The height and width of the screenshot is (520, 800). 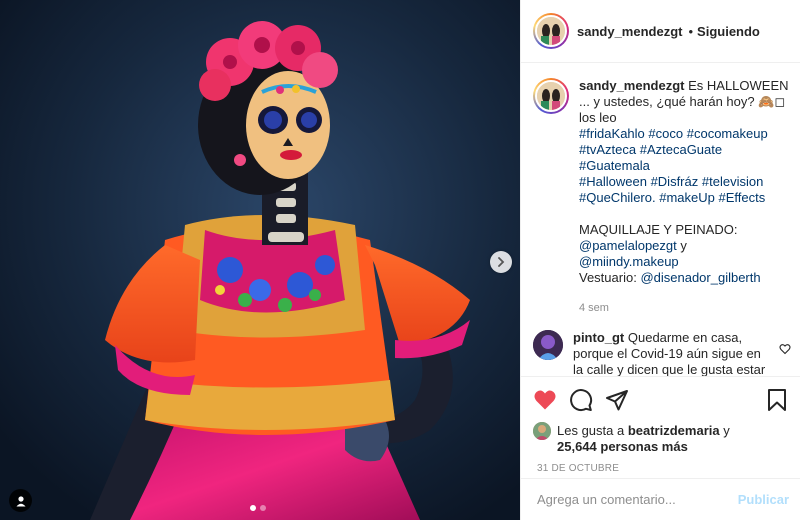 I want to click on heart-outline-icon, so click(x=785, y=349).